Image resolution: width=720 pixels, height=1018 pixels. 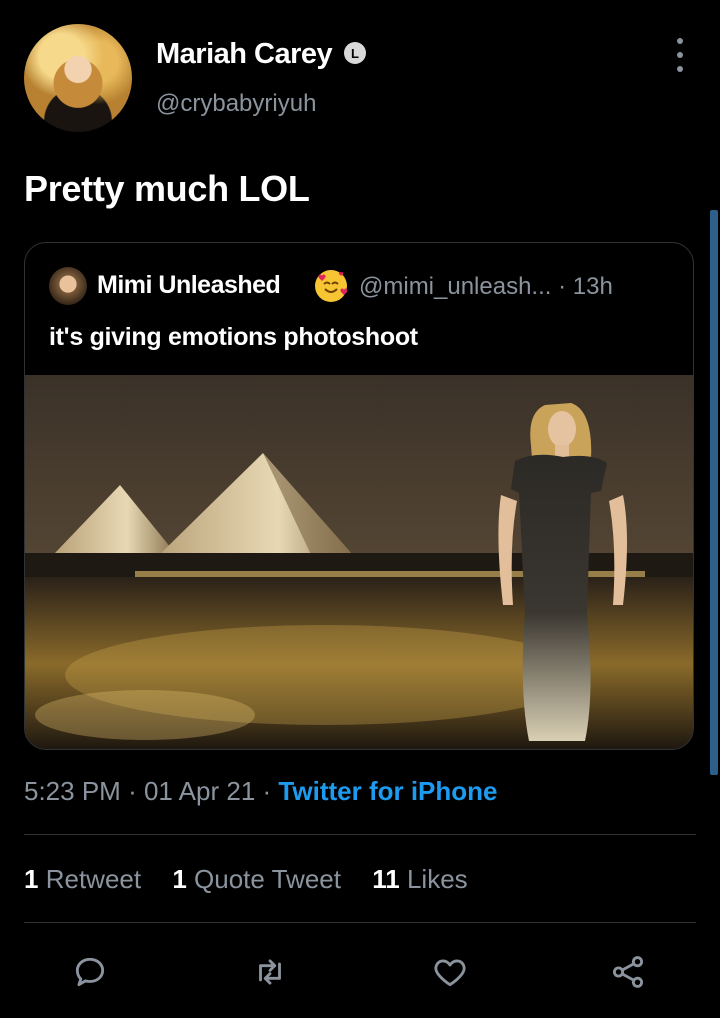 I want to click on more-icon, so click(x=680, y=55).